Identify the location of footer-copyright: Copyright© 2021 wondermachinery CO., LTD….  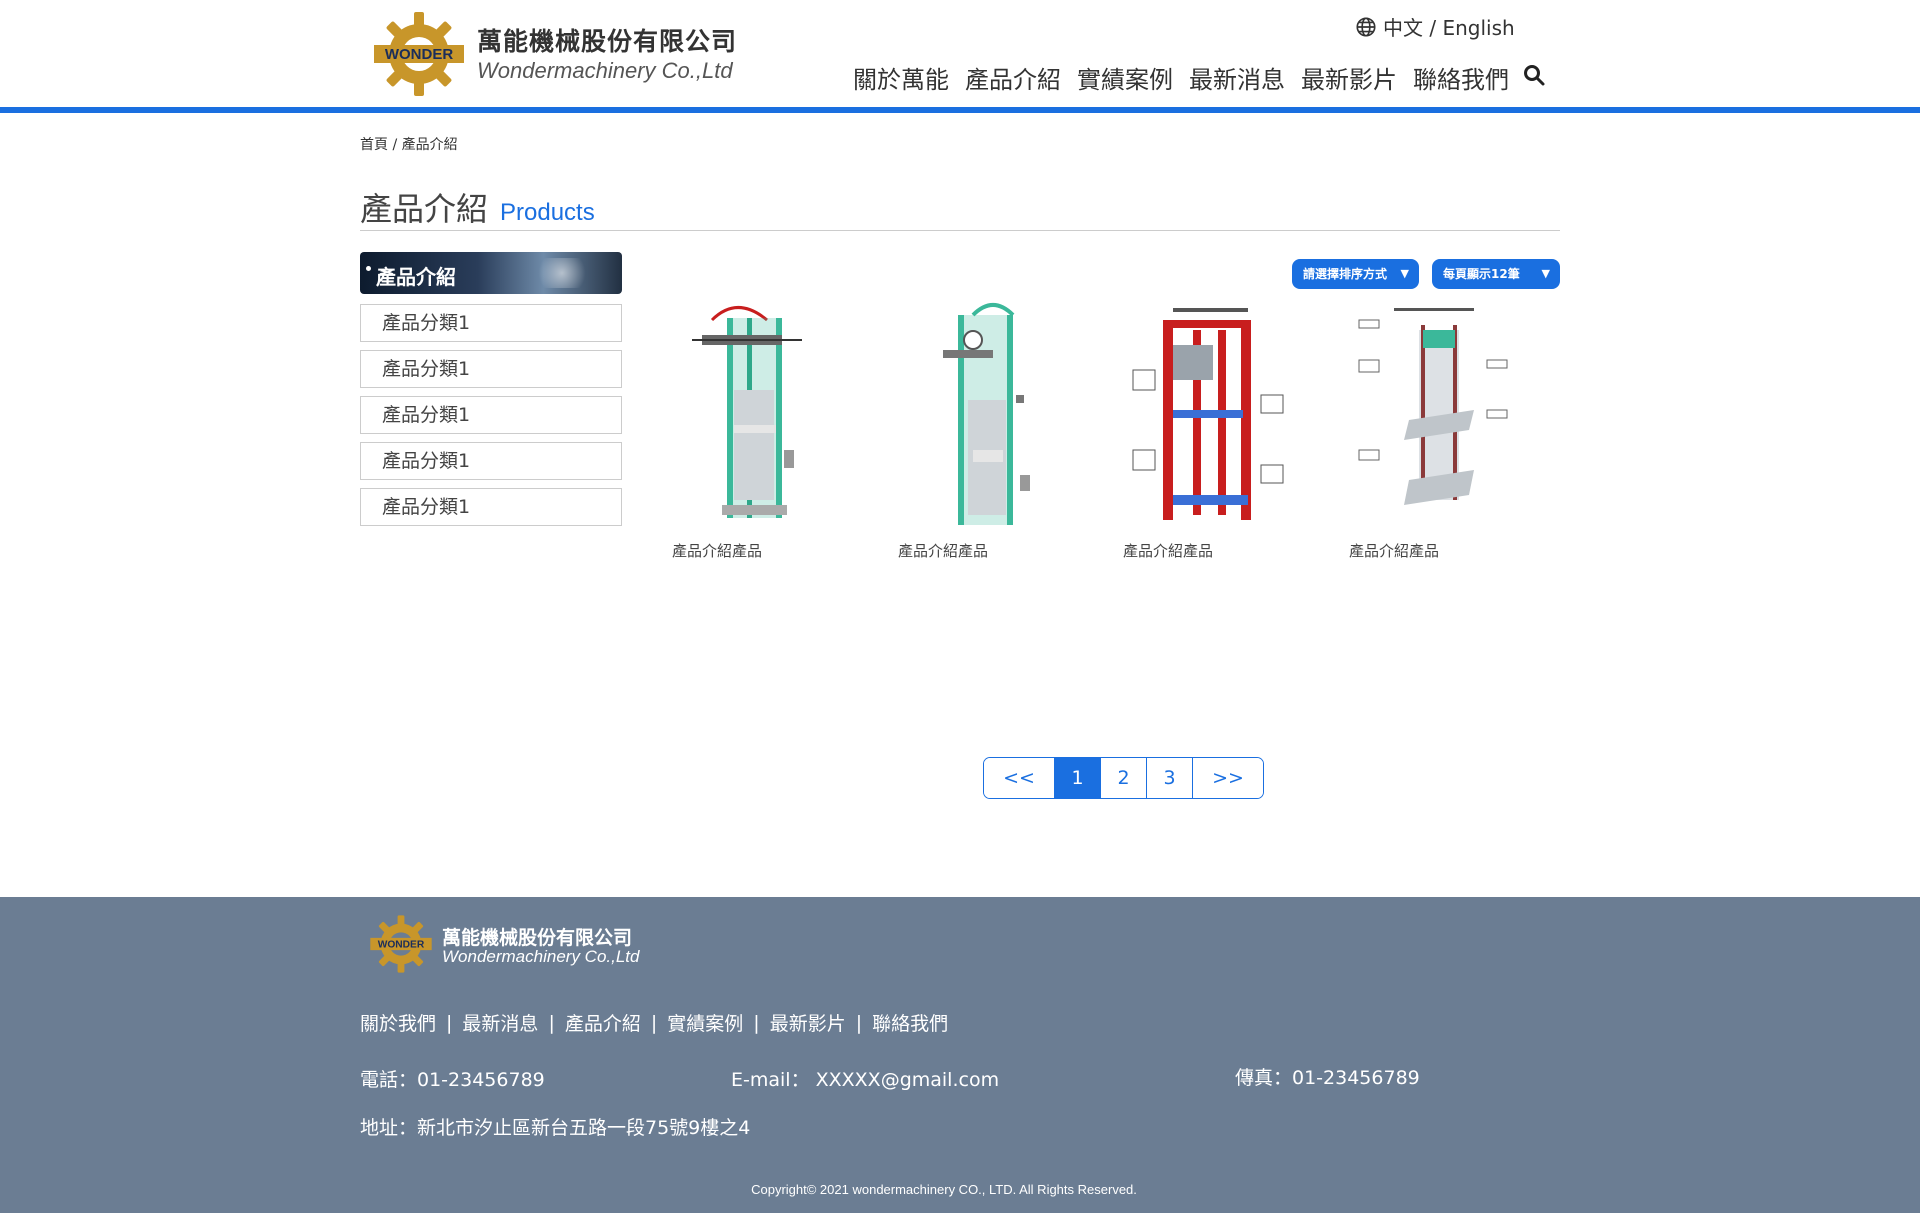
(944, 1189).